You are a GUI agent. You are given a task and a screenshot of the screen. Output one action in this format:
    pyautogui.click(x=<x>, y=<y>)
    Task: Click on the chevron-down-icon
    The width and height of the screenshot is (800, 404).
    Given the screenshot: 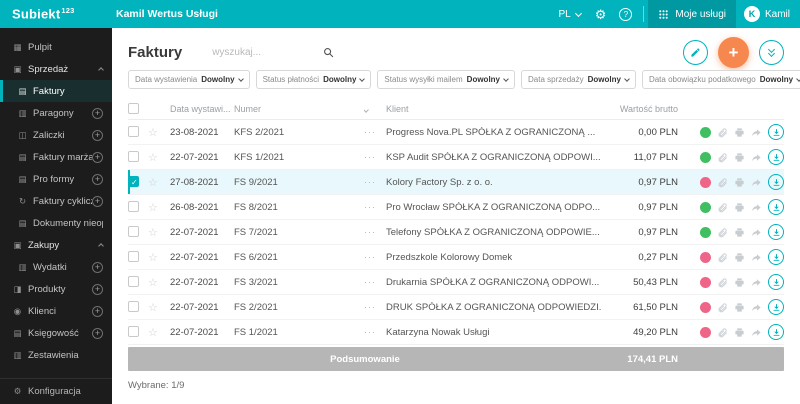 What is the action you would take?
    pyautogui.click(x=366, y=109)
    